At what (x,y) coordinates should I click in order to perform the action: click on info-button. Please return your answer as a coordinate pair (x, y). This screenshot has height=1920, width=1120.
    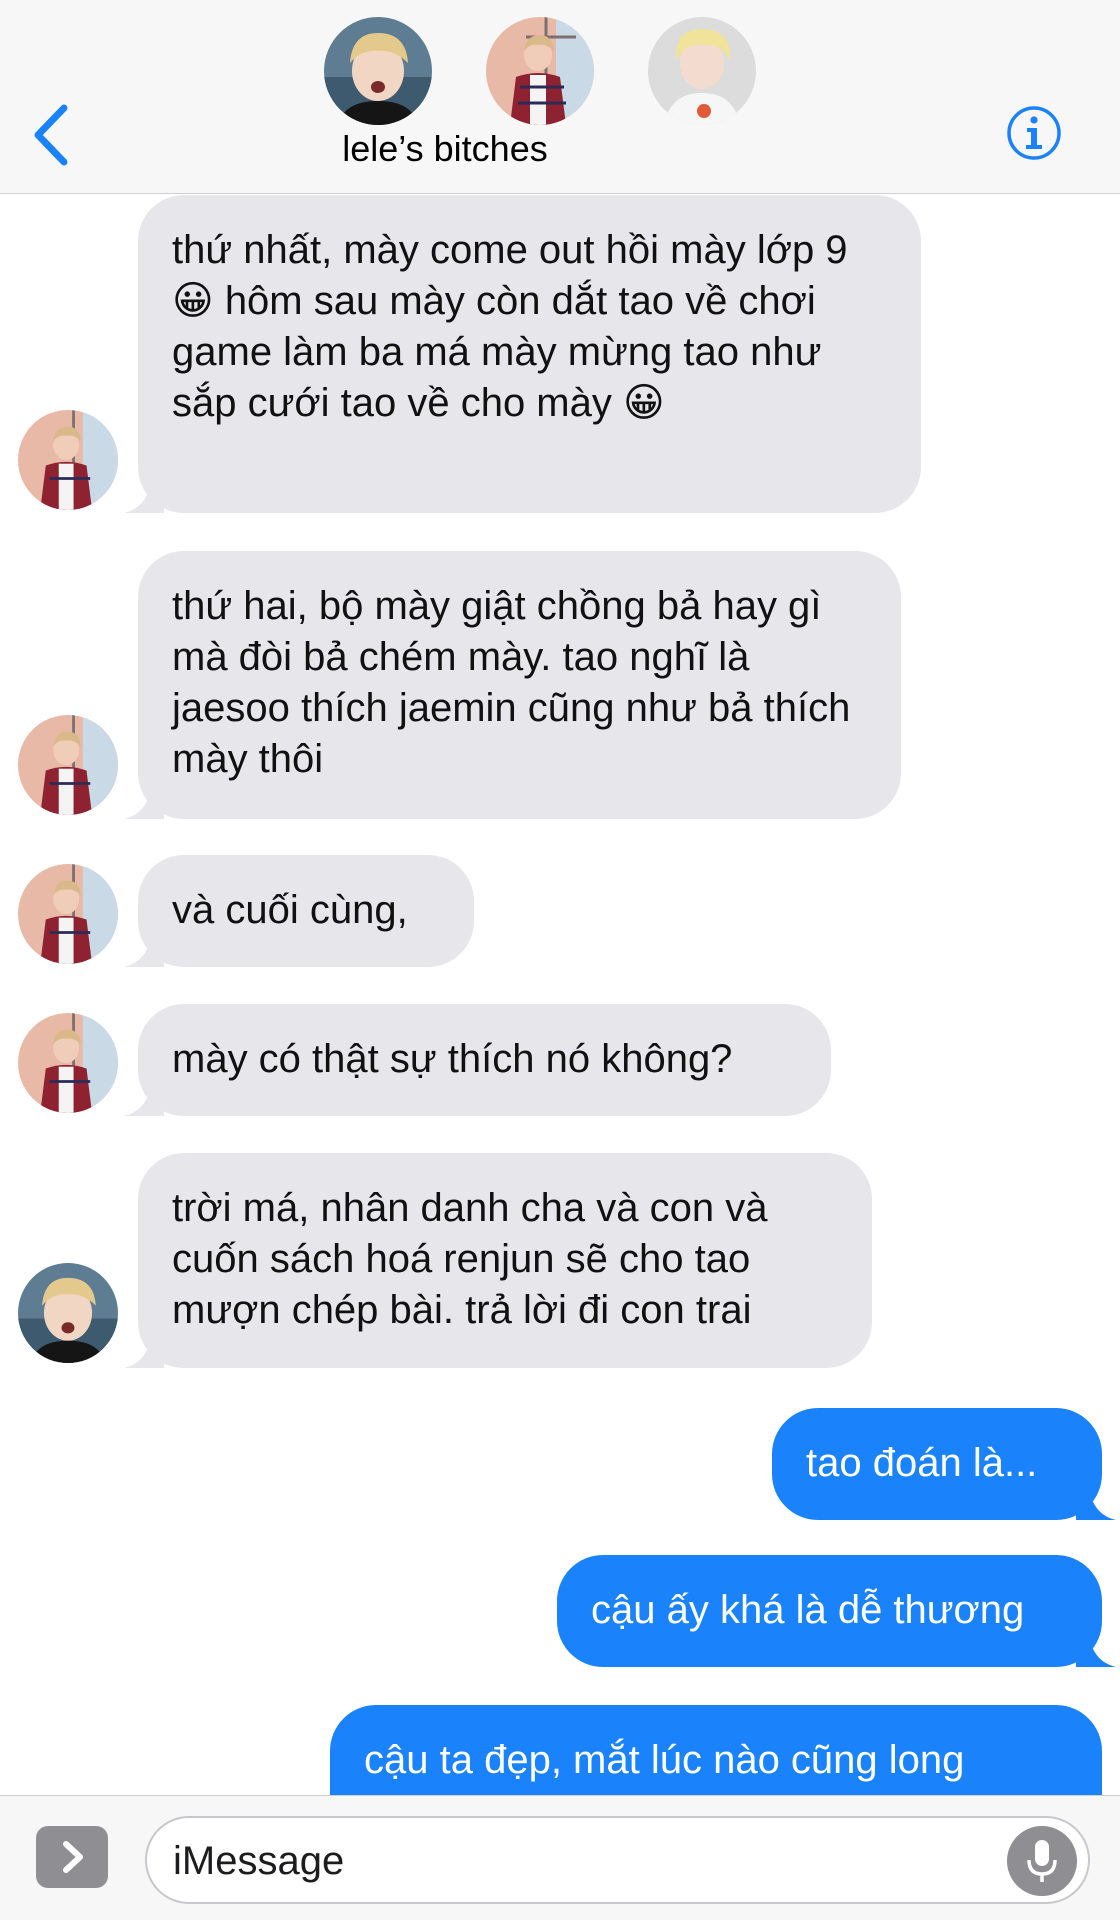
    Looking at the image, I should click on (1034, 133).